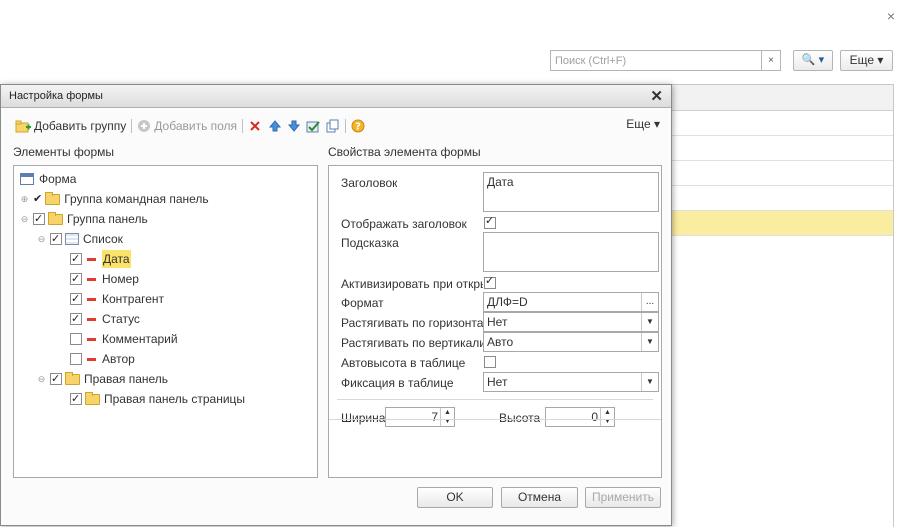 This screenshot has height=527, width=909. What do you see at coordinates (133, 299) in the screenshot?
I see `tree-label: Контрагент` at bounding box center [133, 299].